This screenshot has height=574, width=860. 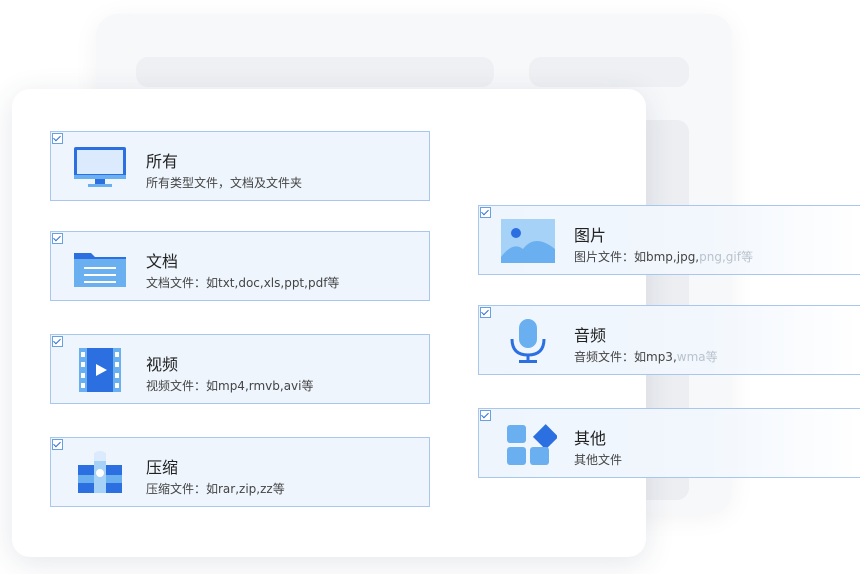 What do you see at coordinates (637, 257) in the screenshot?
I see `description-text: 图片文件：如bmp,jpg,` at bounding box center [637, 257].